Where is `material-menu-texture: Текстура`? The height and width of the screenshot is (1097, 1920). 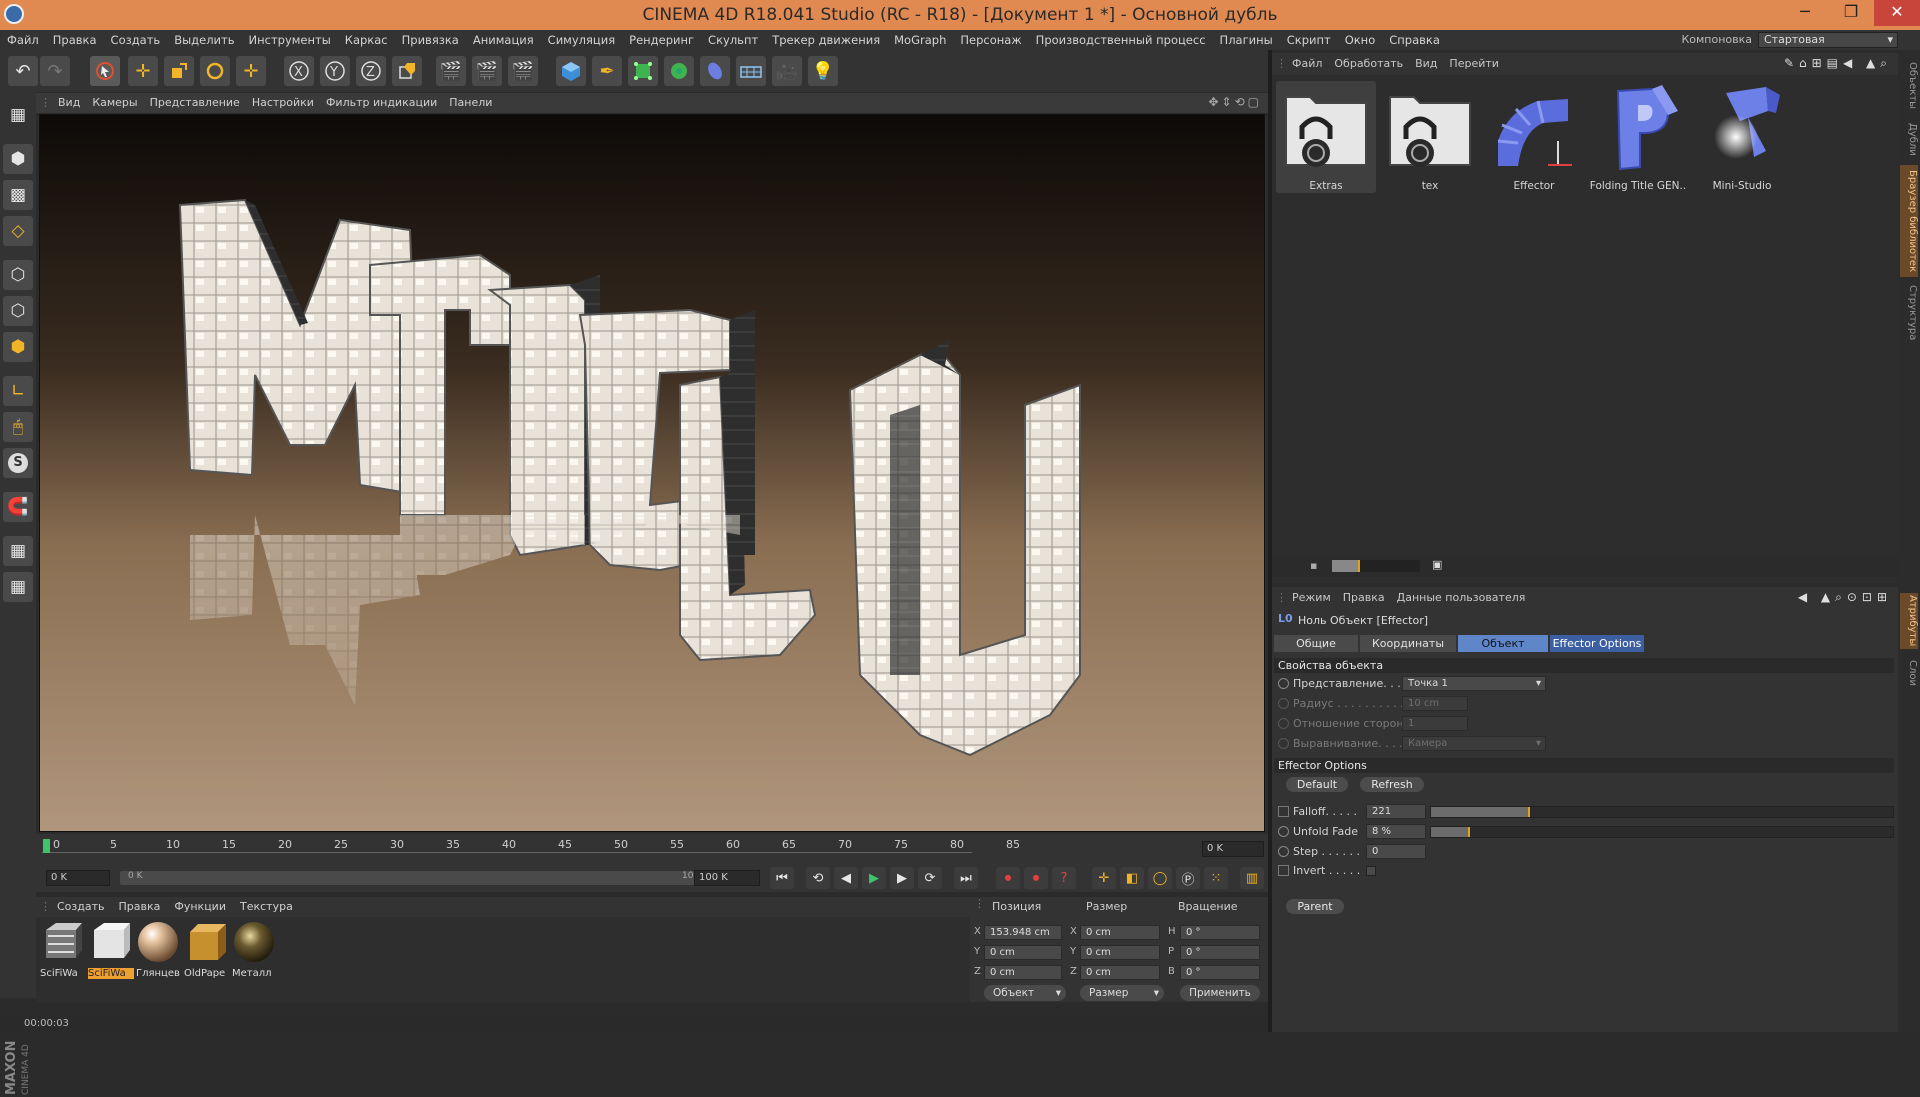 material-menu-texture: Текстура is located at coordinates (266, 907).